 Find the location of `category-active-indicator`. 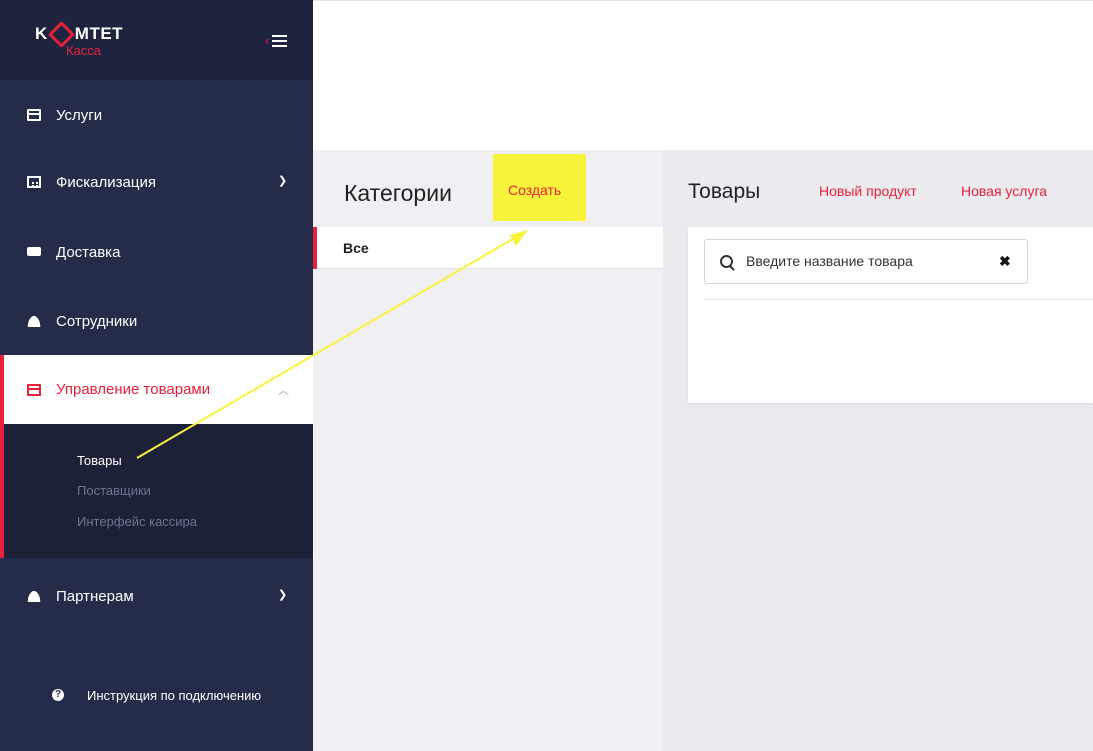

category-active-indicator is located at coordinates (315, 248).